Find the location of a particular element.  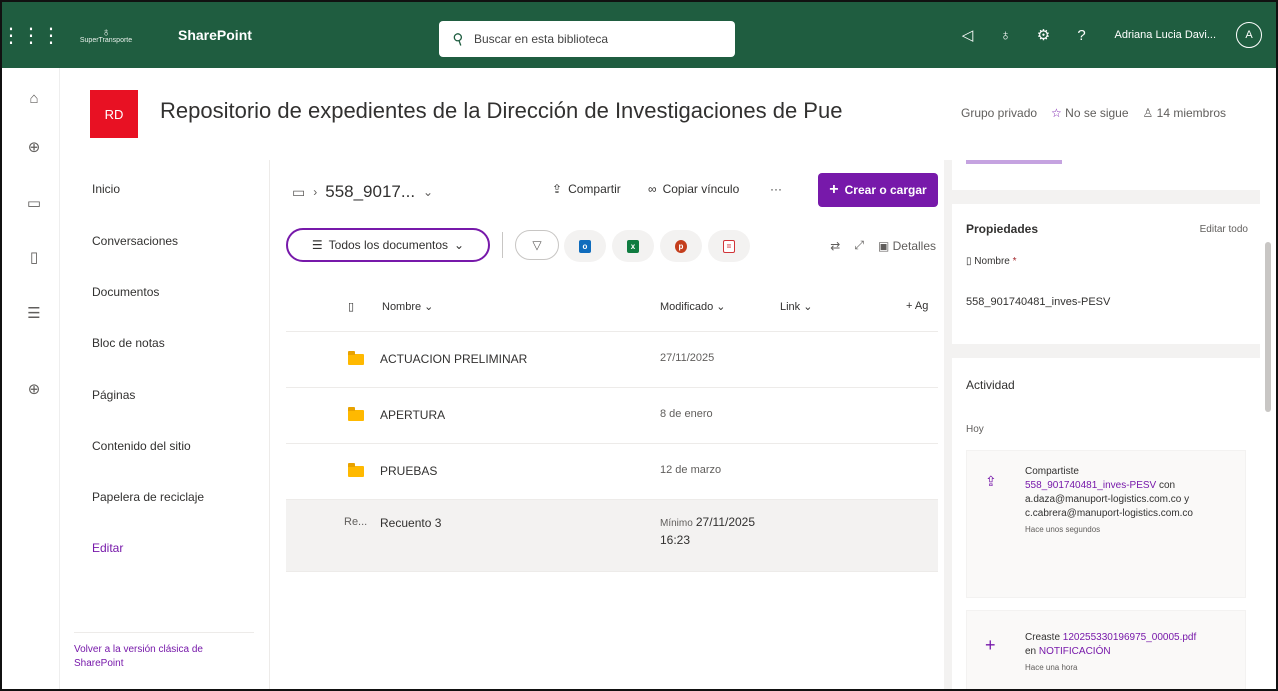

nav-item-inicio: Inicio is located at coordinates (106, 189).